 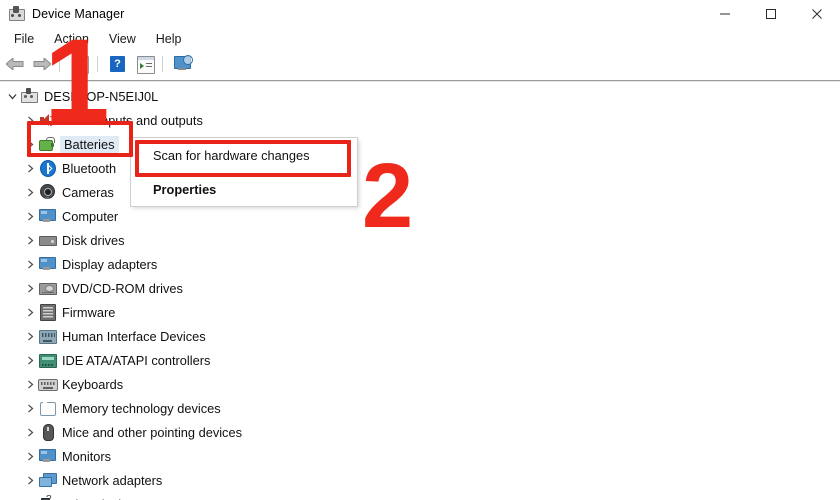 I want to click on tree-item-label: Disk drives, so click(x=93, y=240).